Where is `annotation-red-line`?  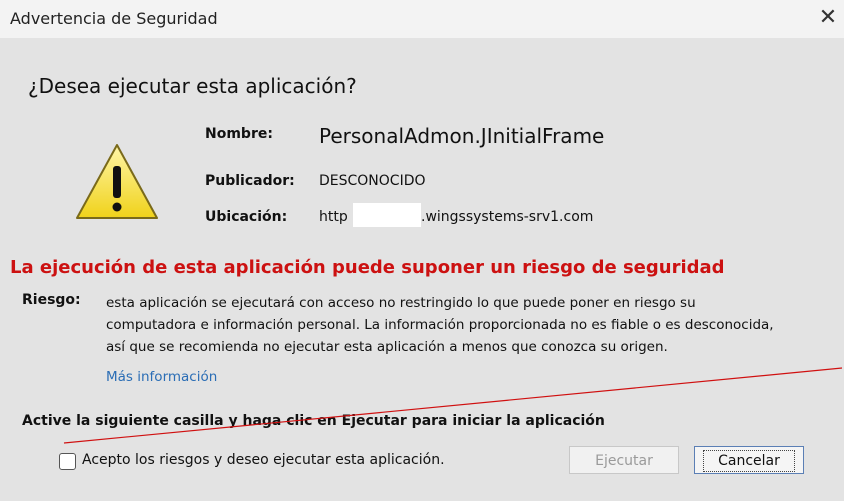
annotation-red-line is located at coordinates (453, 405).